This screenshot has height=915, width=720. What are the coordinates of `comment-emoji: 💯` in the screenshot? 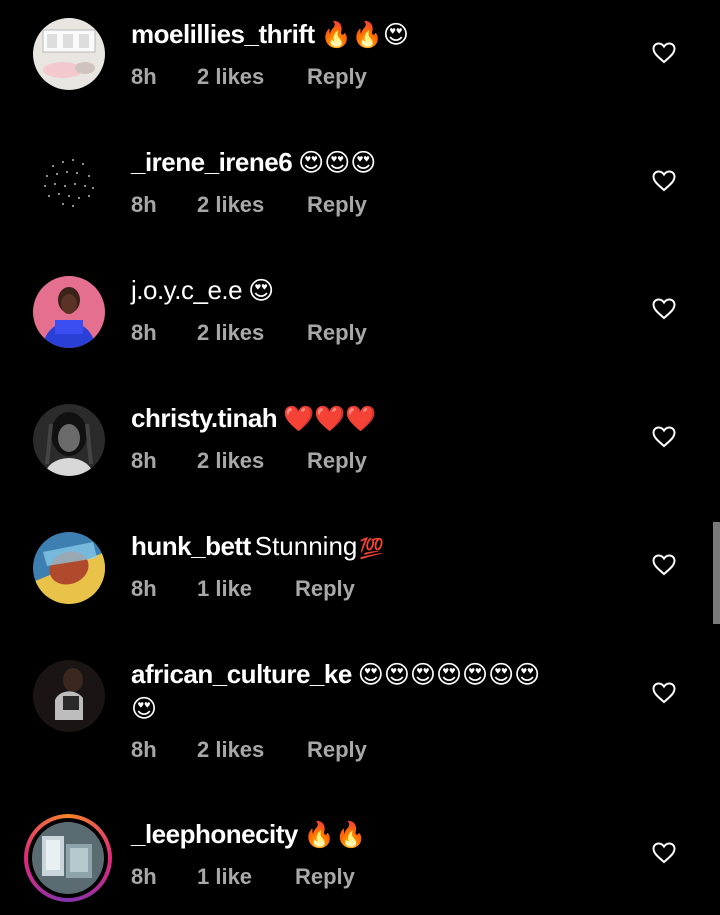 It's located at (372, 548).